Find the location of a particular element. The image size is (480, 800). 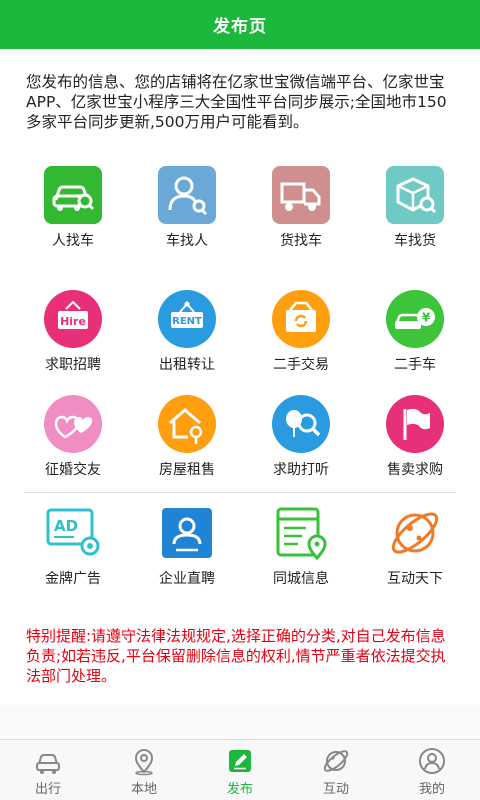

tab-publish: 发布 is located at coordinates (240, 770).